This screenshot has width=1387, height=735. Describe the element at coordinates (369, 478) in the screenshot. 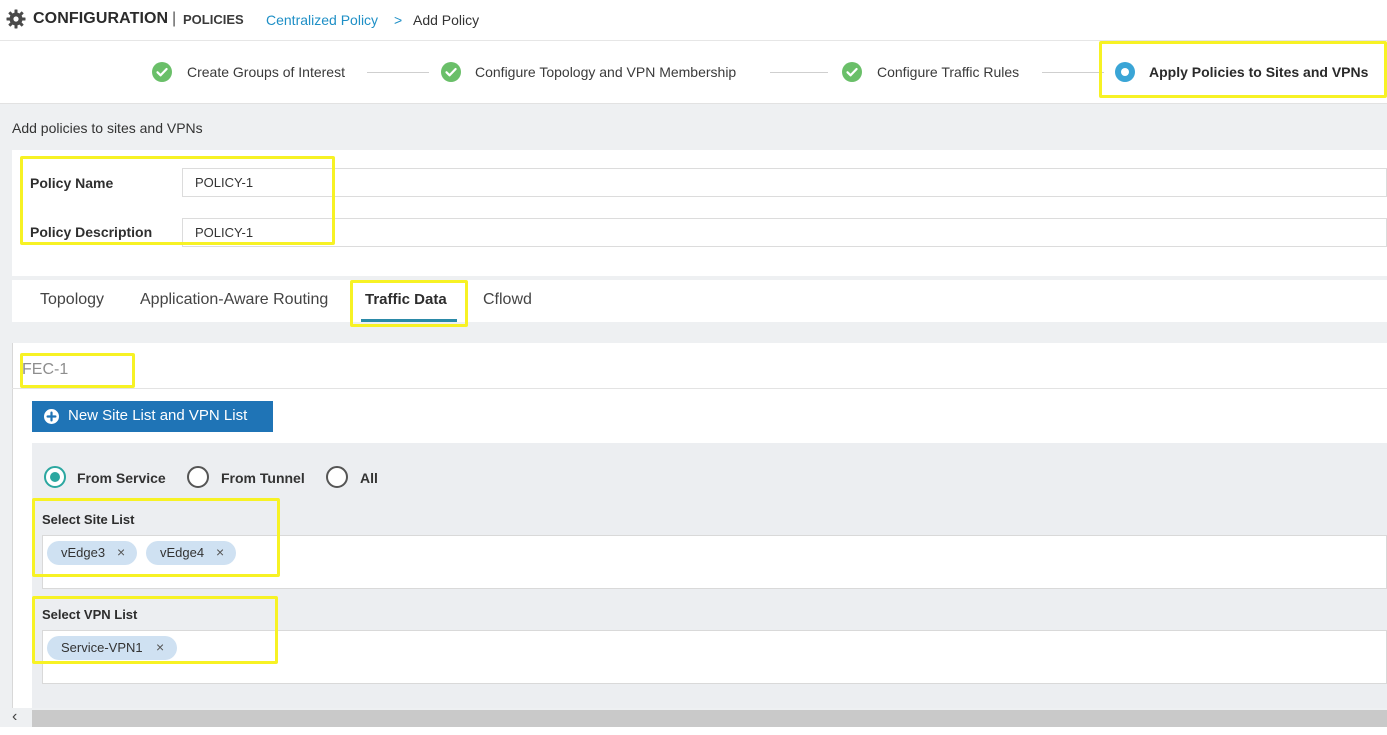

I see `radio-all-label: All` at that location.